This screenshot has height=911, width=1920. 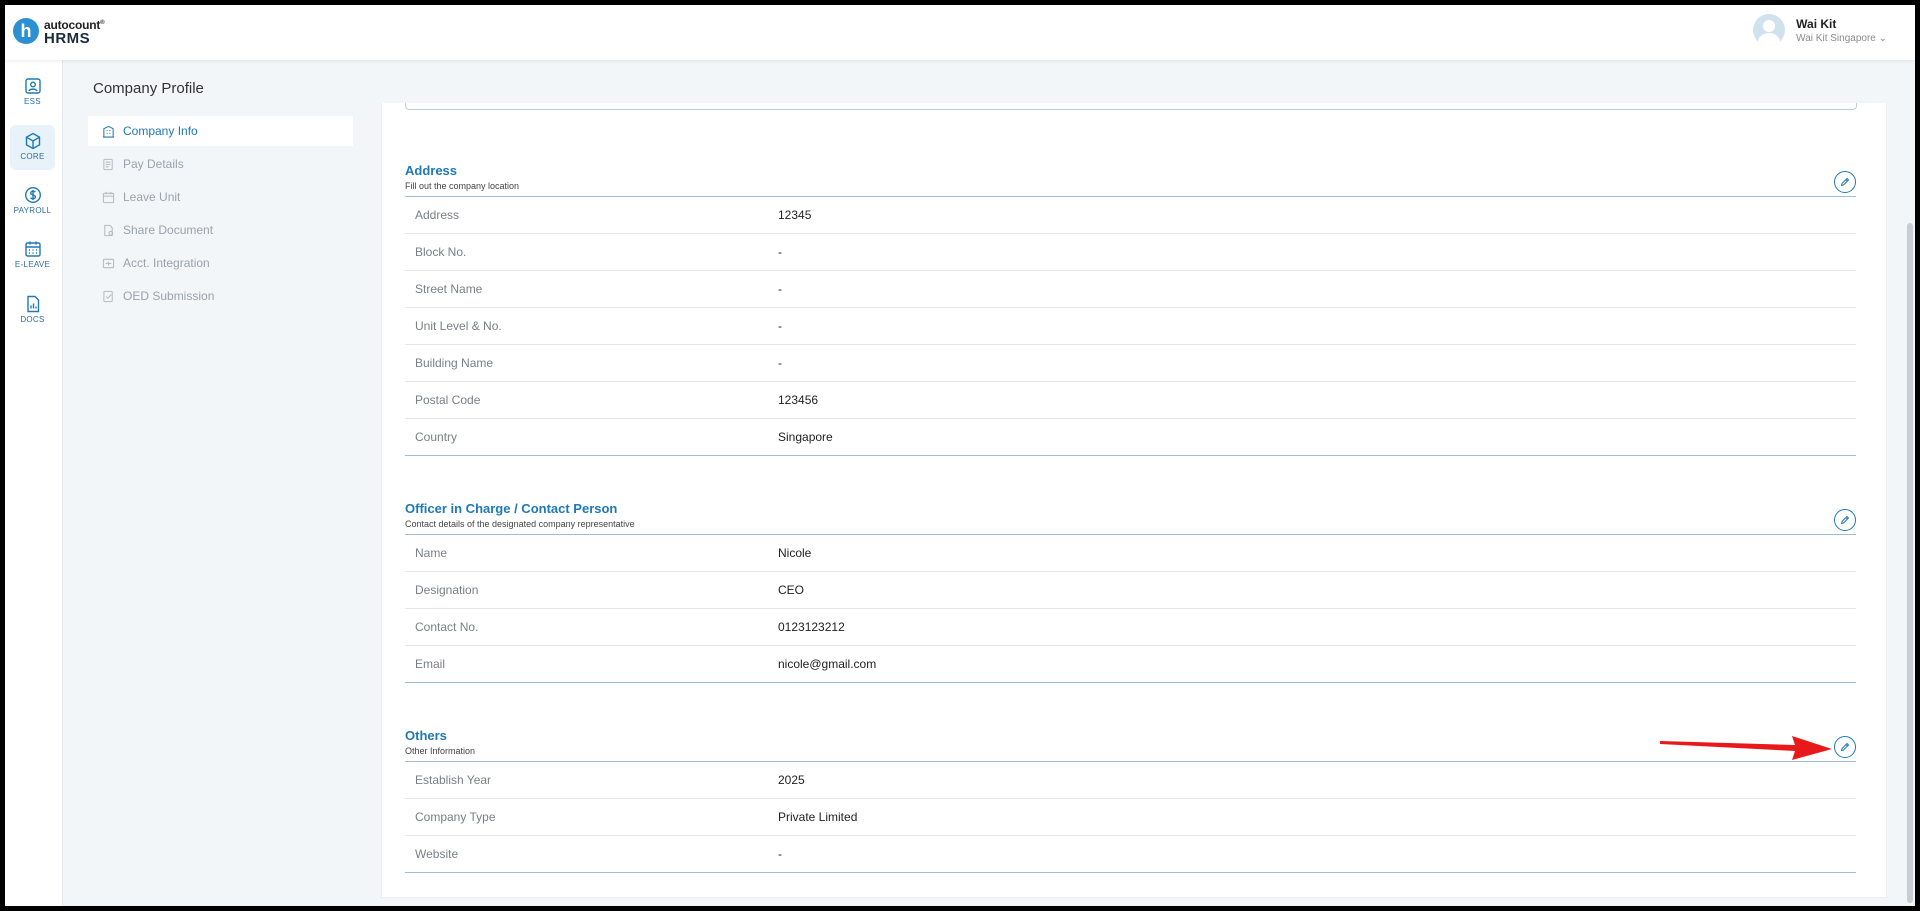 What do you see at coordinates (108, 263) in the screenshot?
I see `integration-icon` at bounding box center [108, 263].